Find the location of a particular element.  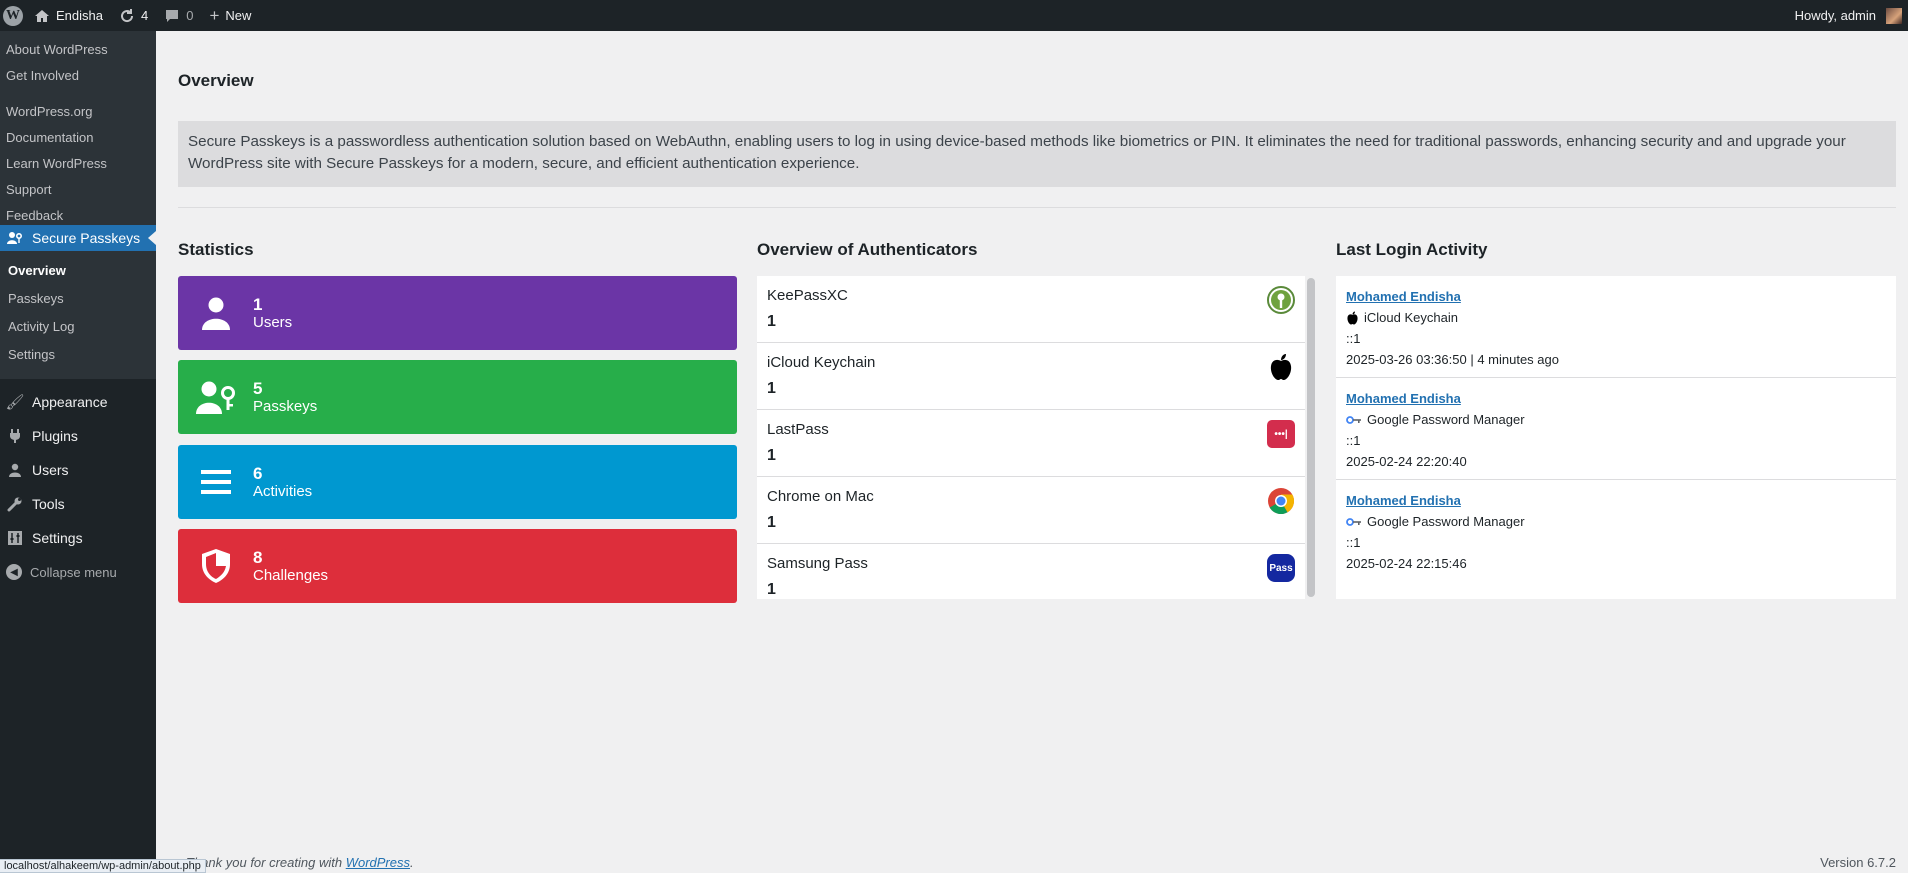

chrome-icon is located at coordinates (1281, 501).